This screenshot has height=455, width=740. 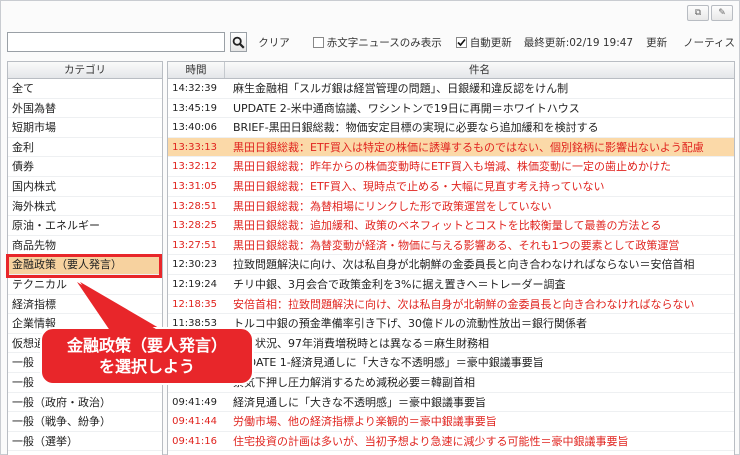 I want to click on search-button, so click(x=238, y=42).